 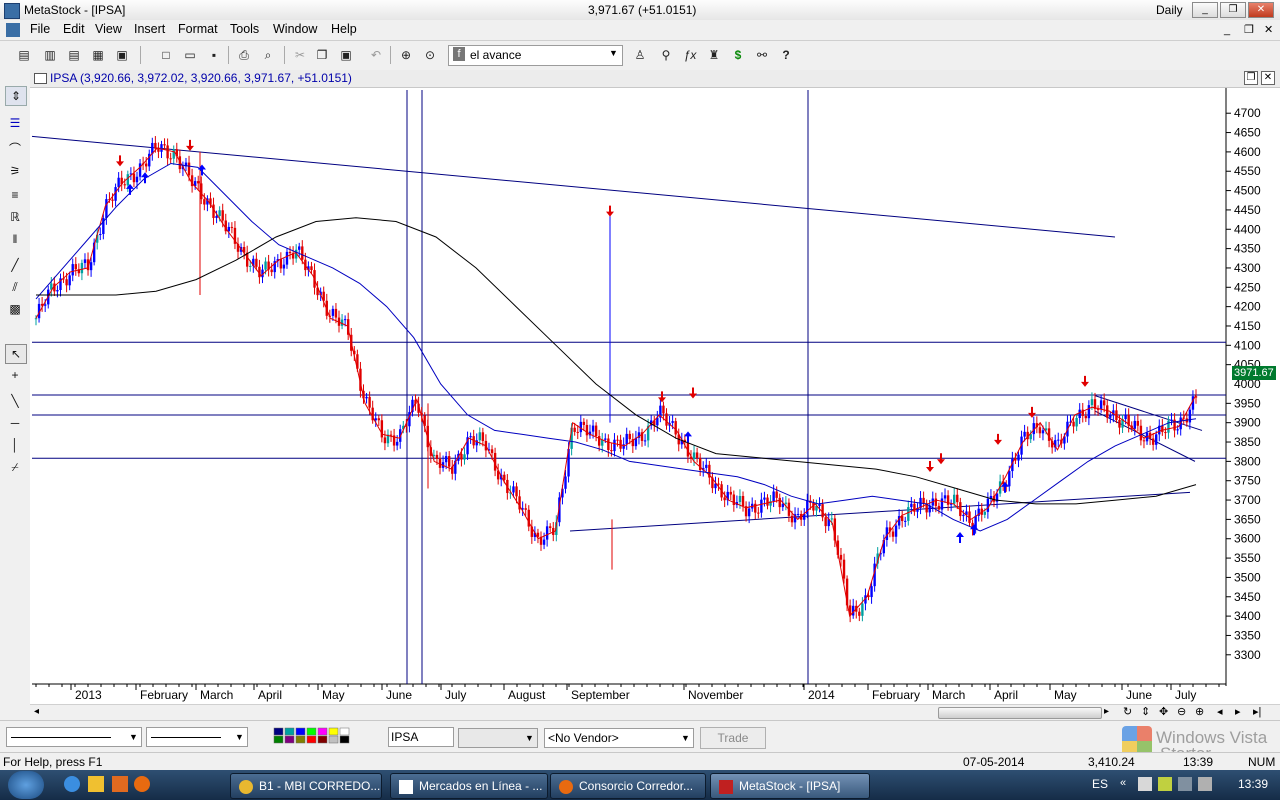 What do you see at coordinates (690, 55) in the screenshot?
I see `indicator-builder-icon: ƒx` at bounding box center [690, 55].